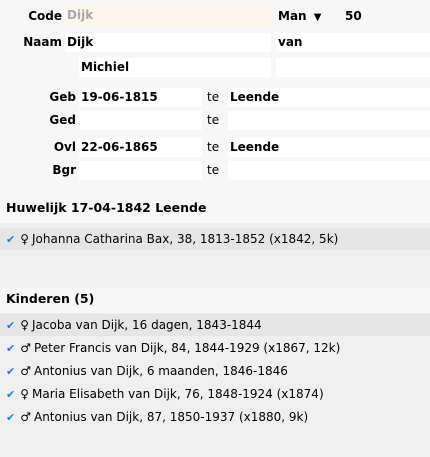  I want to click on event-place-ged, so click(329, 120).